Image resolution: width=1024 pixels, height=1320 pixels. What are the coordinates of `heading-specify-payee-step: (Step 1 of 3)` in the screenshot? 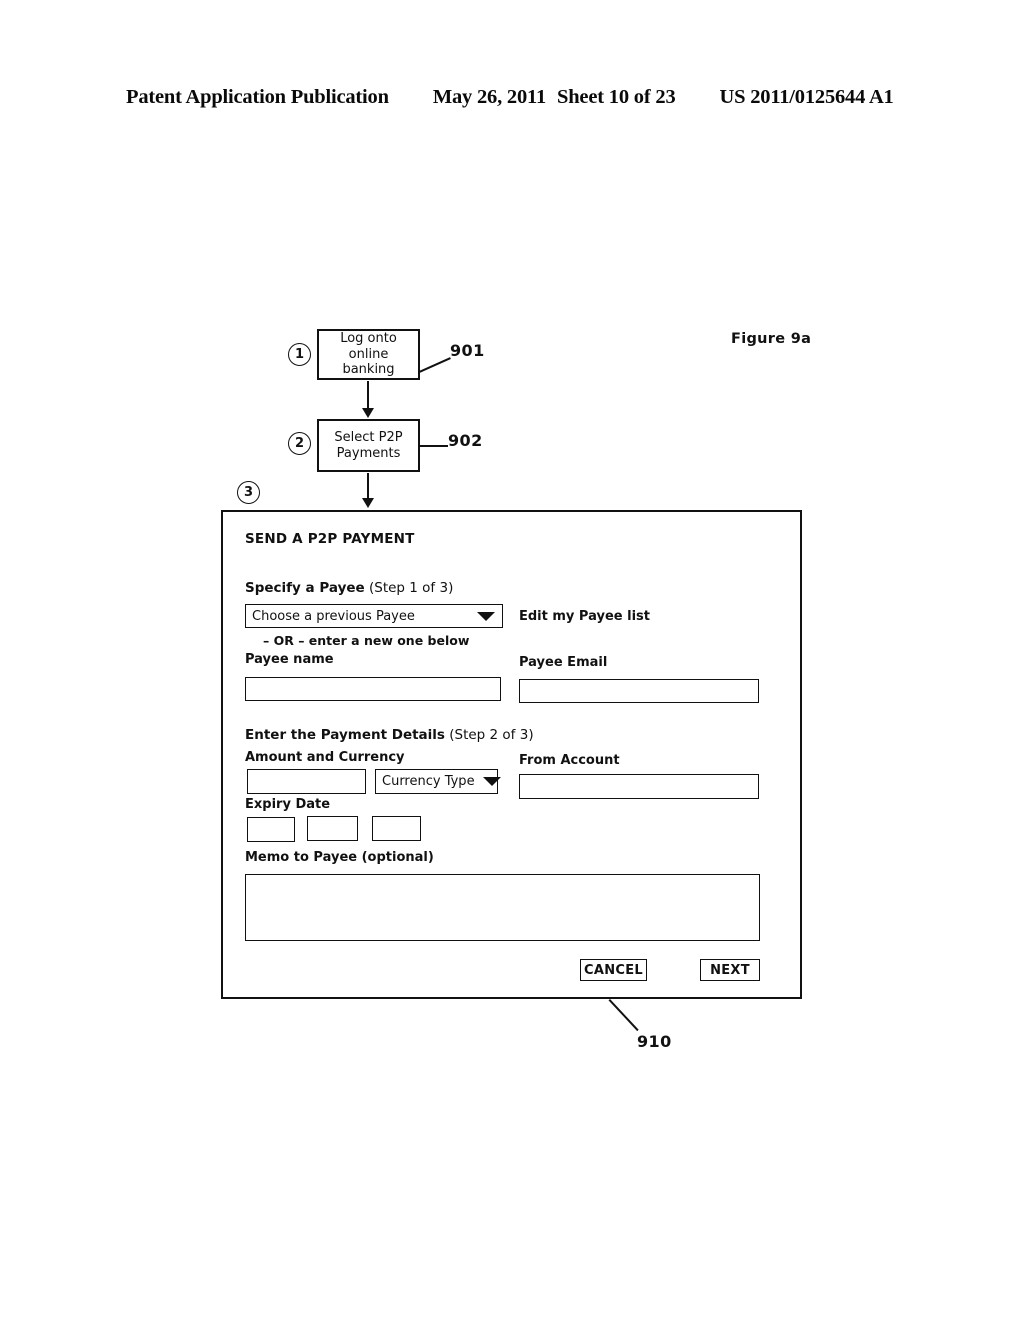 It's located at (409, 588).